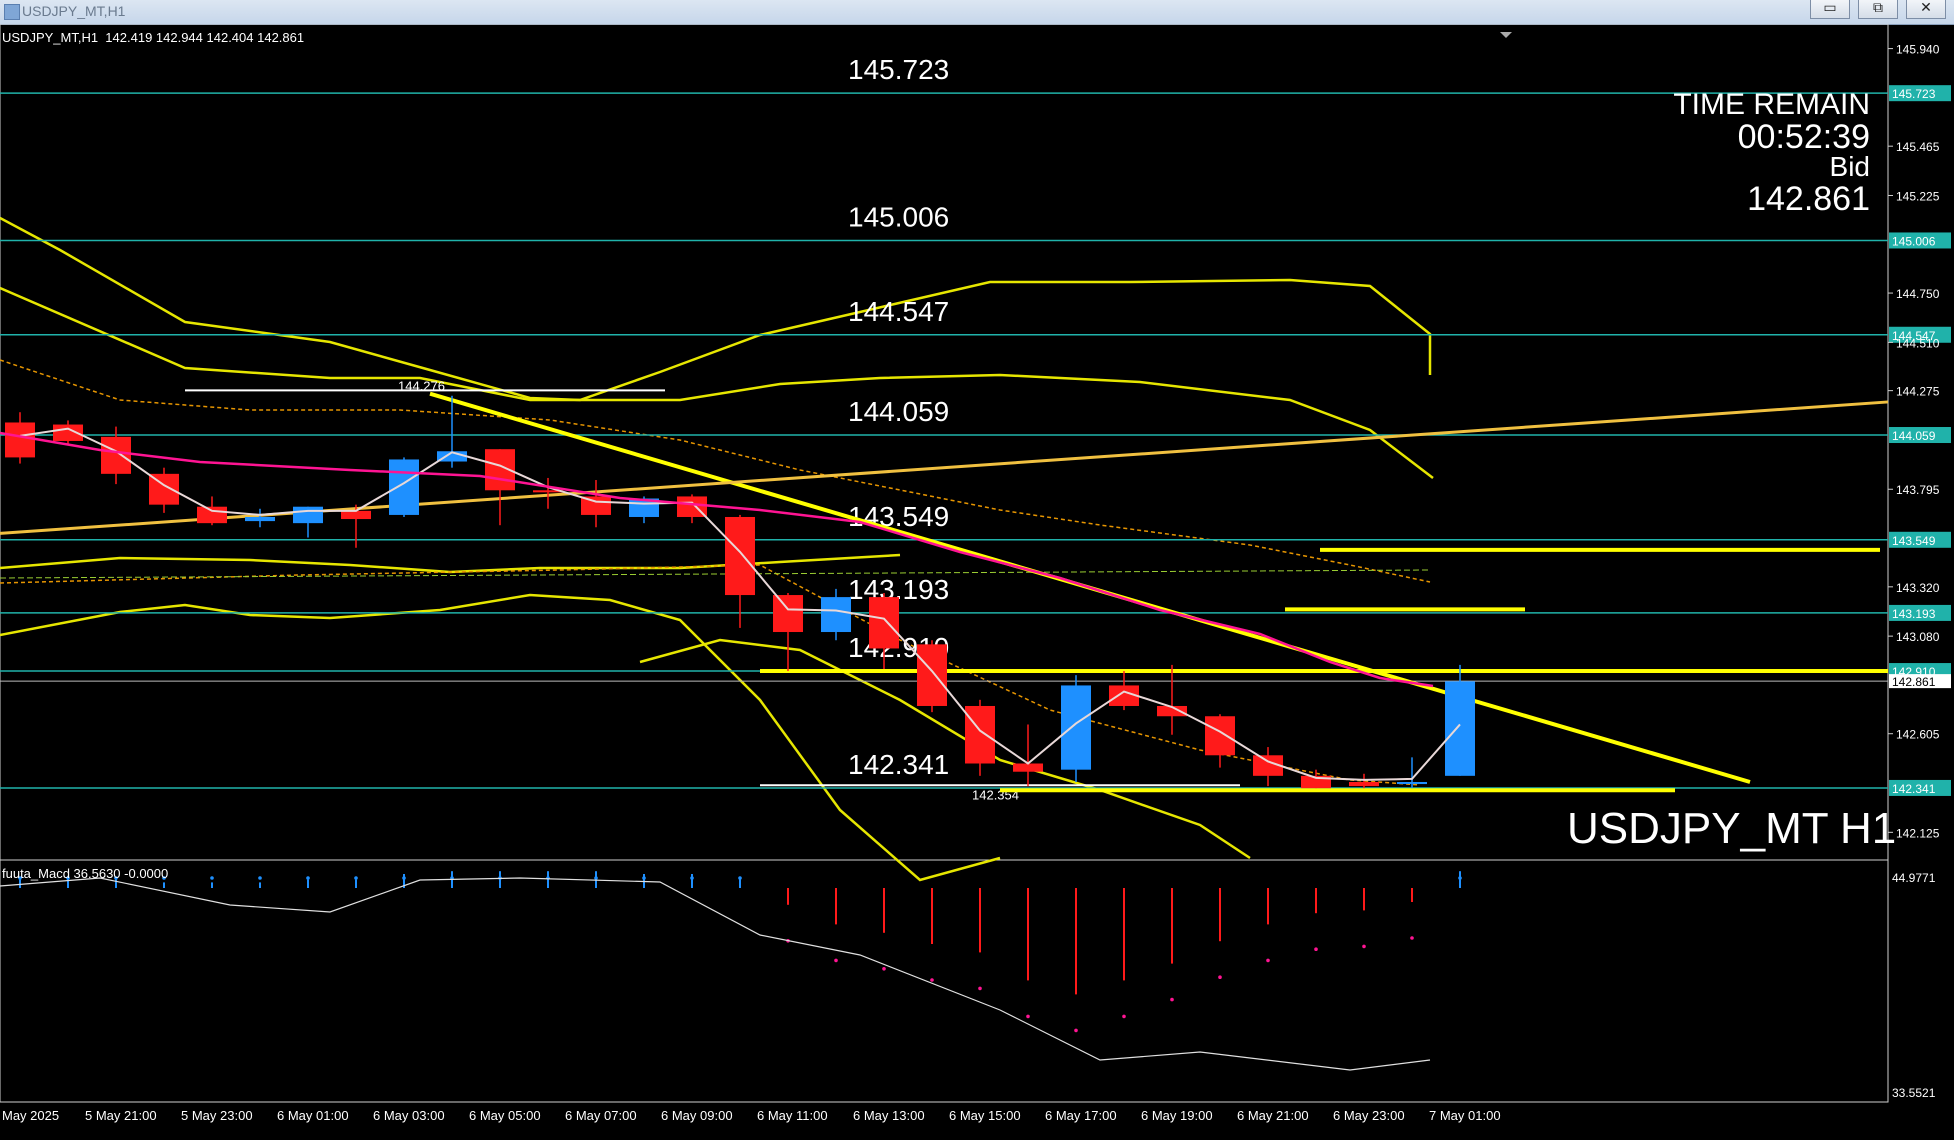 The image size is (1954, 1140). I want to click on price-axis-level-text: 143.549, so click(1914, 541).